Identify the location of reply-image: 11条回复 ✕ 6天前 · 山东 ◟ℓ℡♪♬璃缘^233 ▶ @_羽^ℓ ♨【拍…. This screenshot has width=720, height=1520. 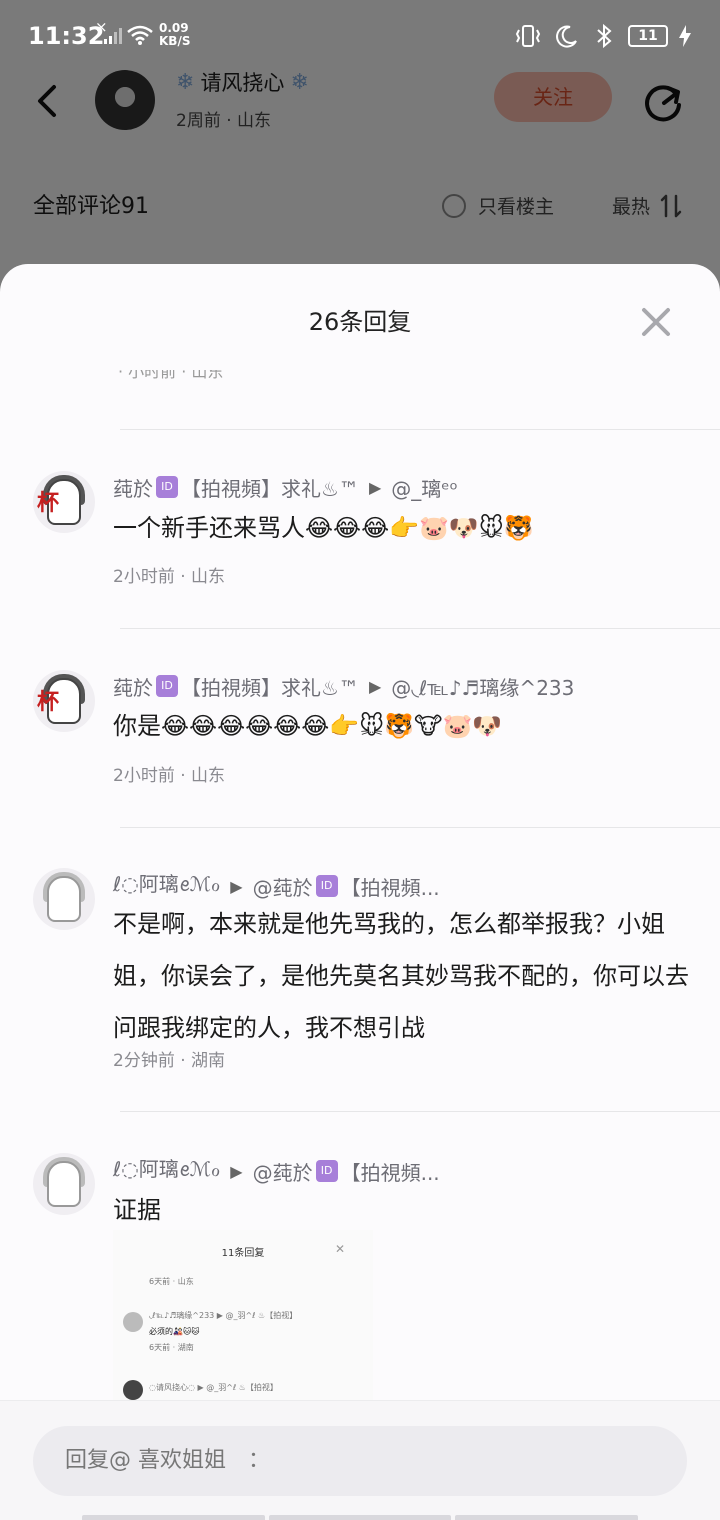
(243, 1315).